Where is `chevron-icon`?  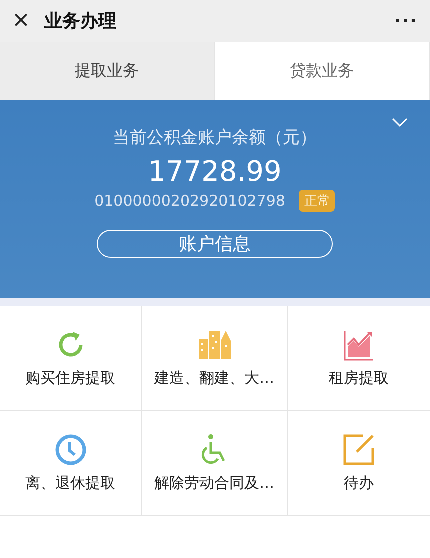 chevron-icon is located at coordinates (400, 123).